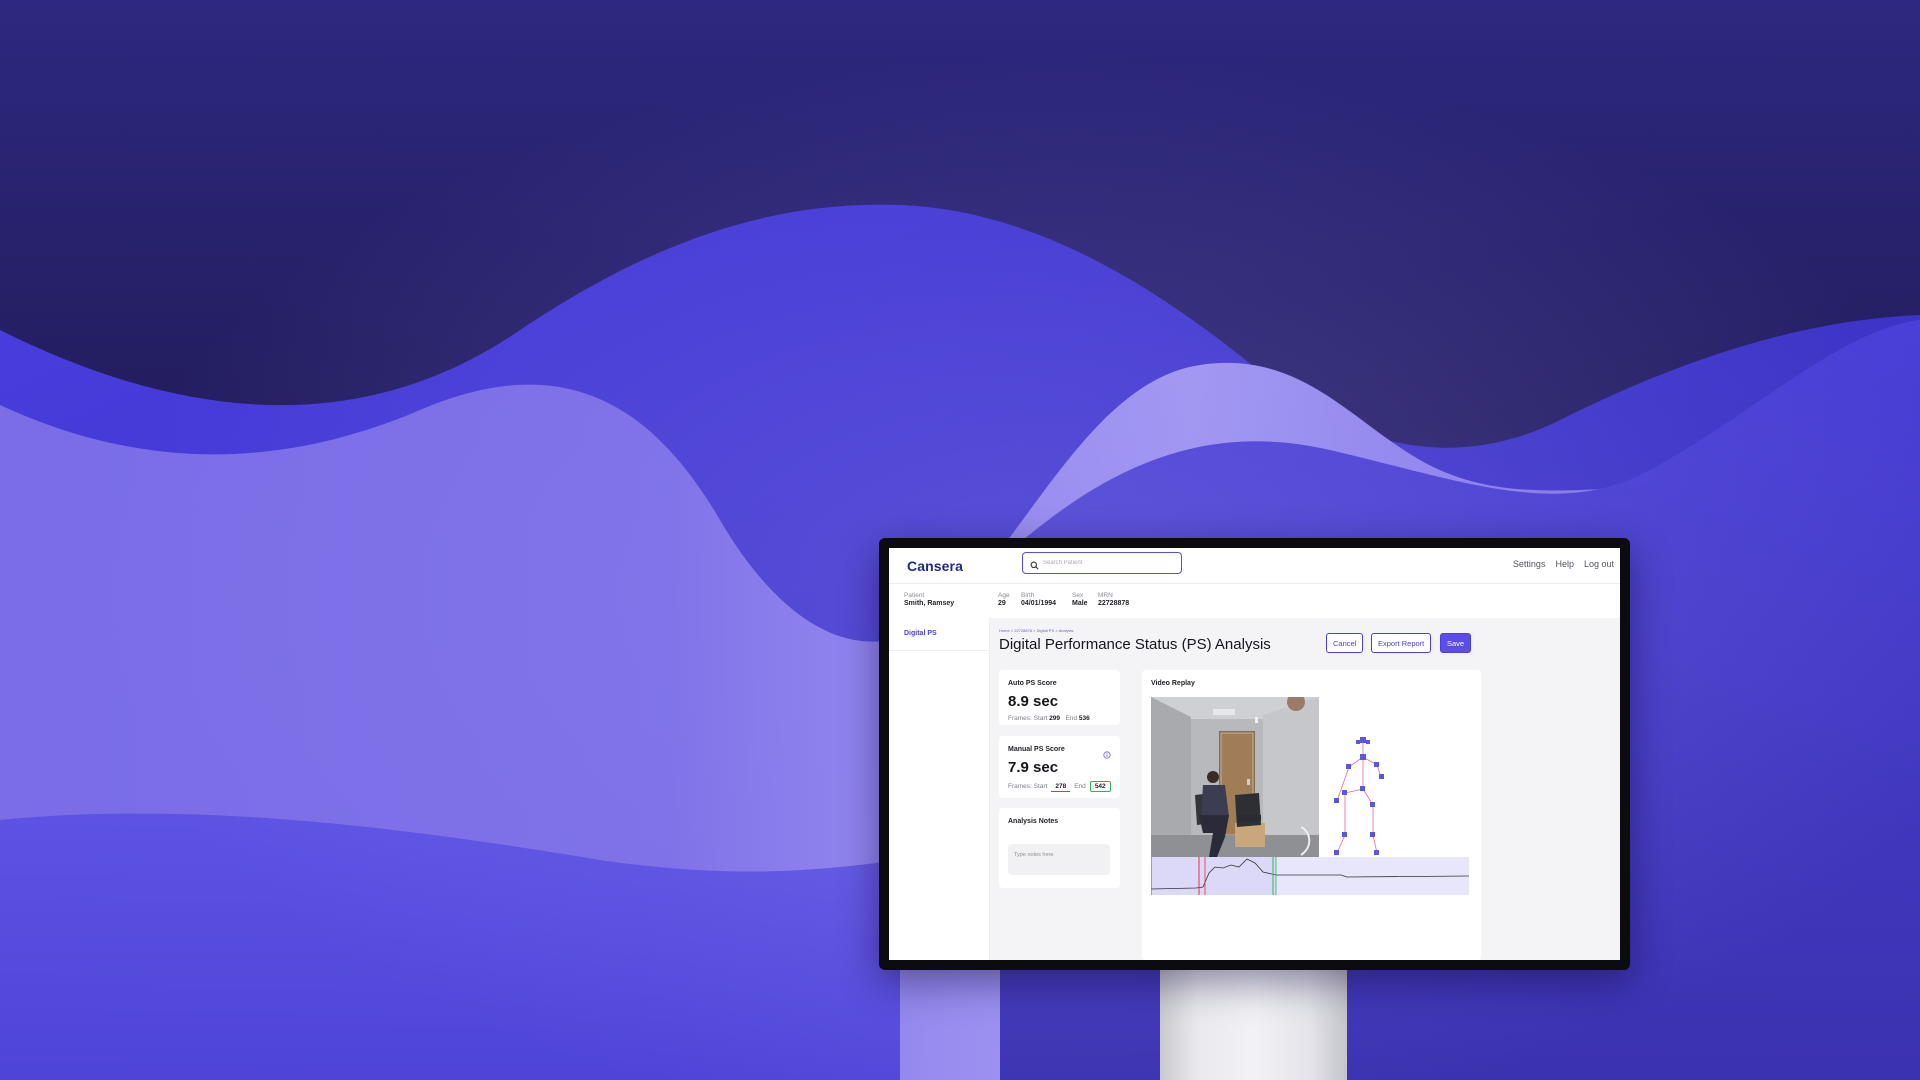 This screenshot has width=1920, height=1080. Describe the element at coordinates (1036, 630) in the screenshot. I see `breadcrumb: Home > 22728878 > Digital PS > Analysis` at that location.